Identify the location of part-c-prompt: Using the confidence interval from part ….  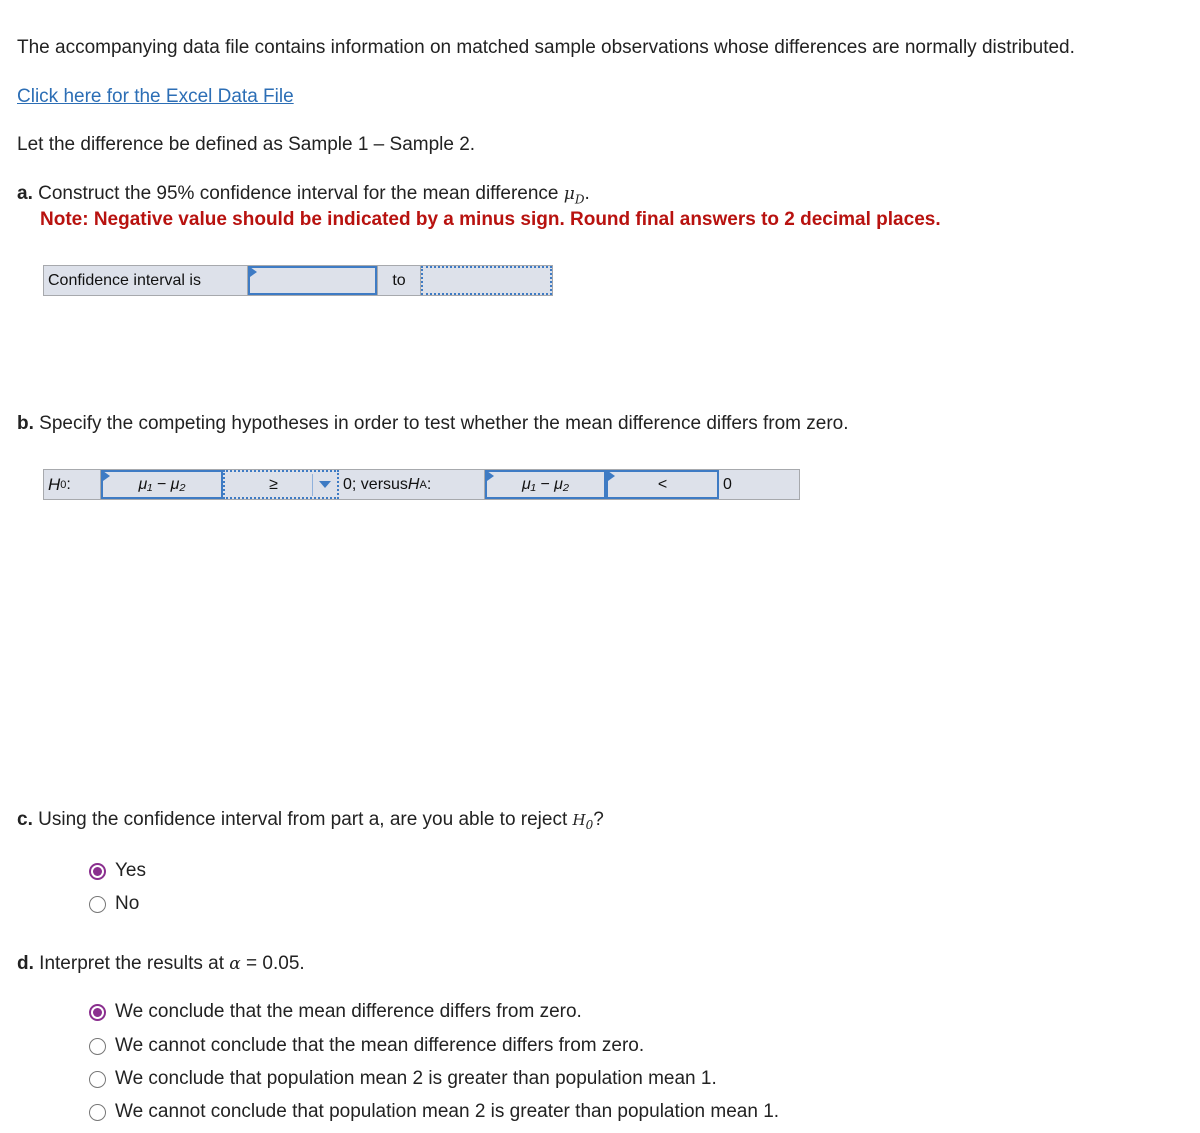
(302, 819).